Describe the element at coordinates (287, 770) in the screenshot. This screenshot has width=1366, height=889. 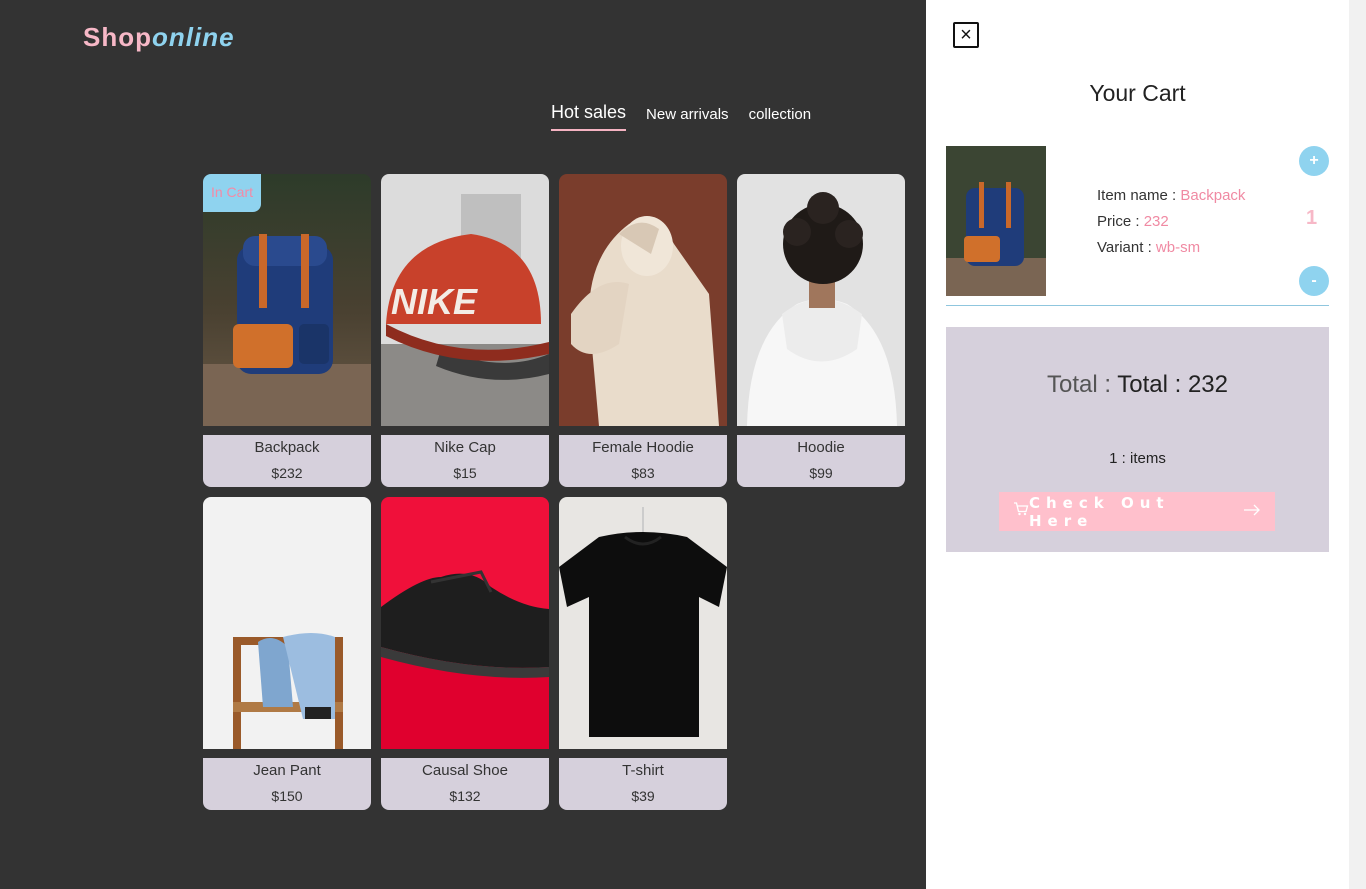
I see `product-name: Jean Pant` at that location.